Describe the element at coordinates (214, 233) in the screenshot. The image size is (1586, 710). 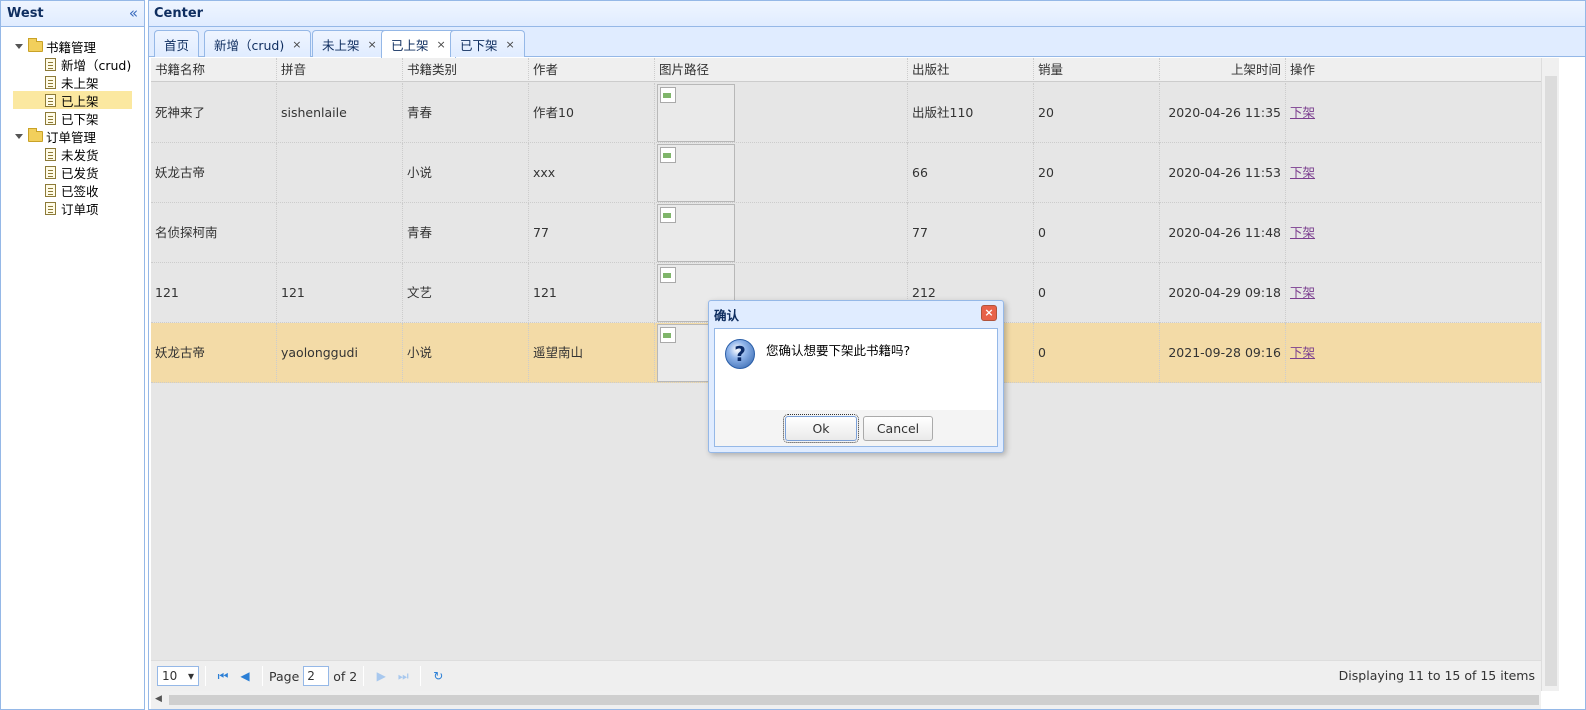
I see `cell-name: 名侦探柯南` at that location.